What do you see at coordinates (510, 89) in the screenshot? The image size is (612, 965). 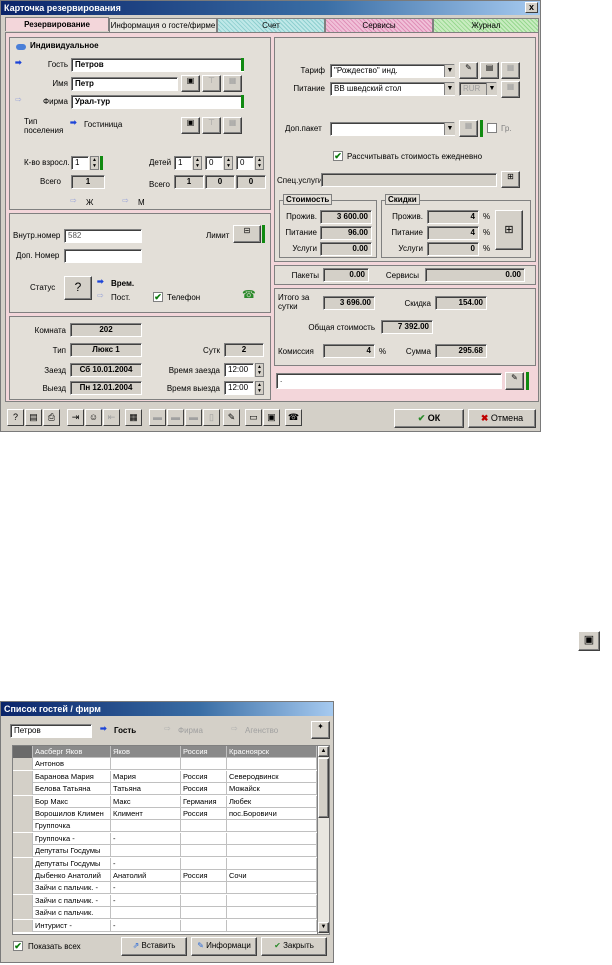 I see `meal-grid-button: ▦` at bounding box center [510, 89].